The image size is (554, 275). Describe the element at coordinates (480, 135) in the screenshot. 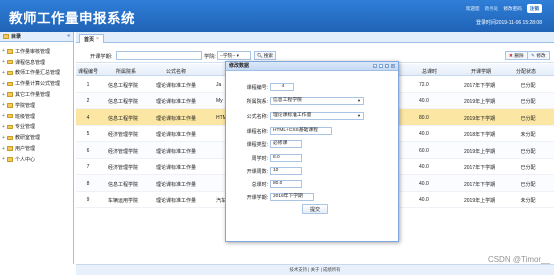

I see `cell-term: 2018年下学期` at that location.